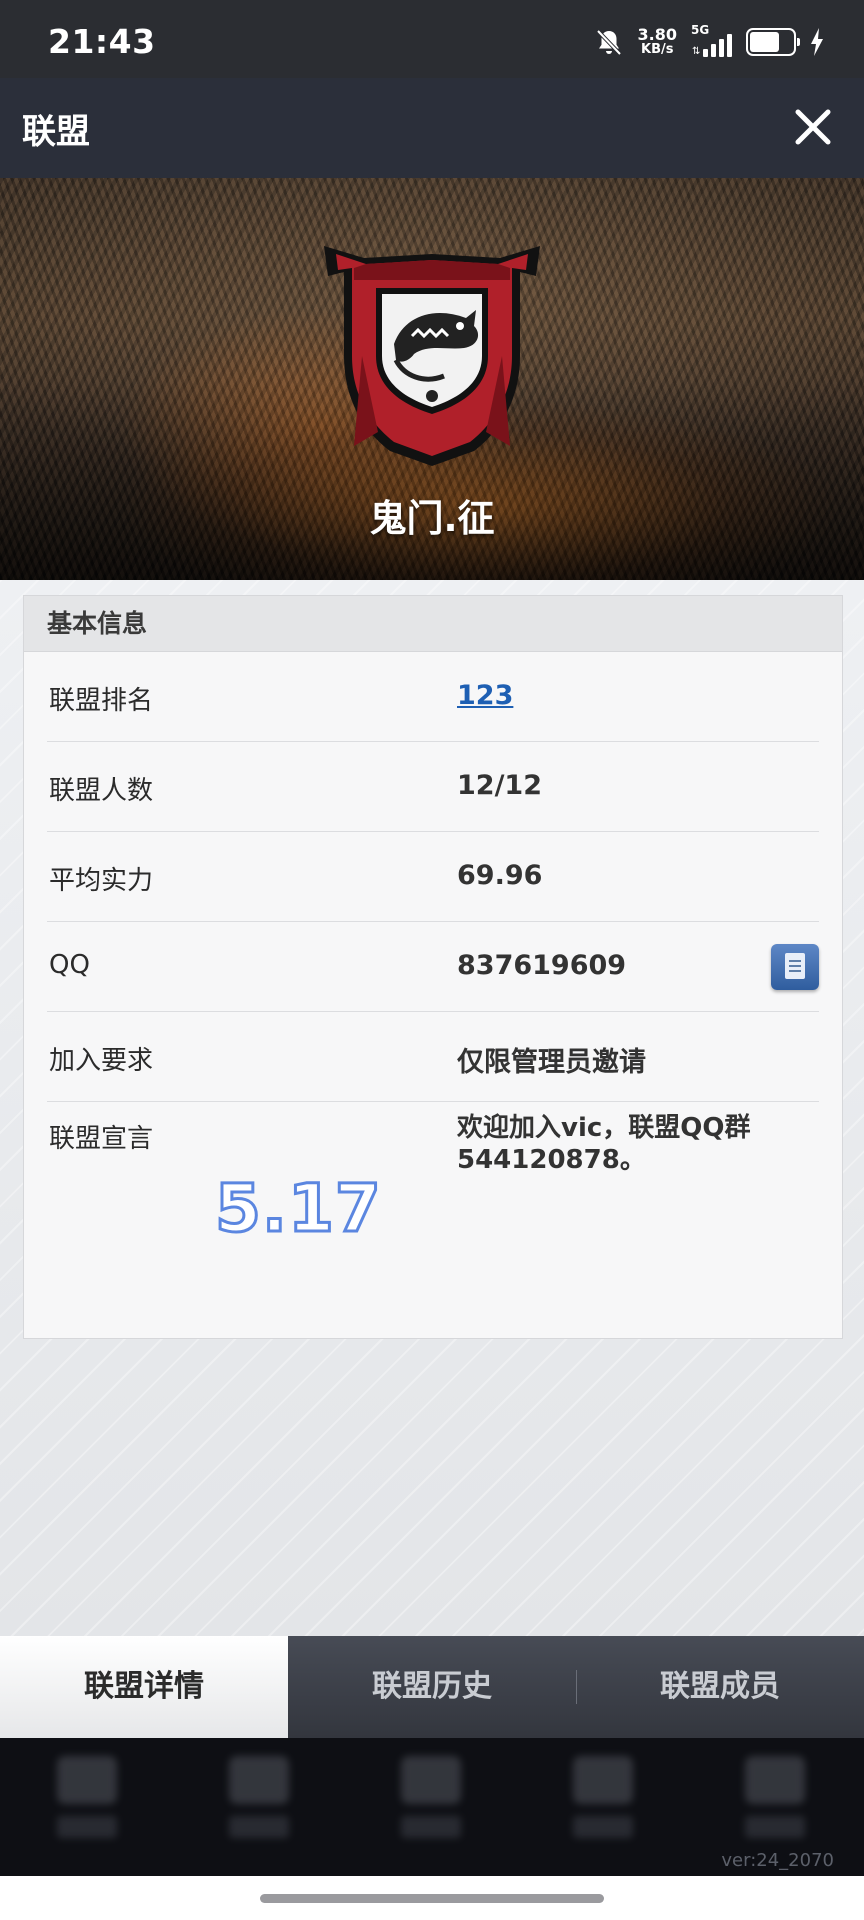 This screenshot has height=1920, width=864. What do you see at coordinates (817, 42) in the screenshot?
I see `charging-icon` at bounding box center [817, 42].